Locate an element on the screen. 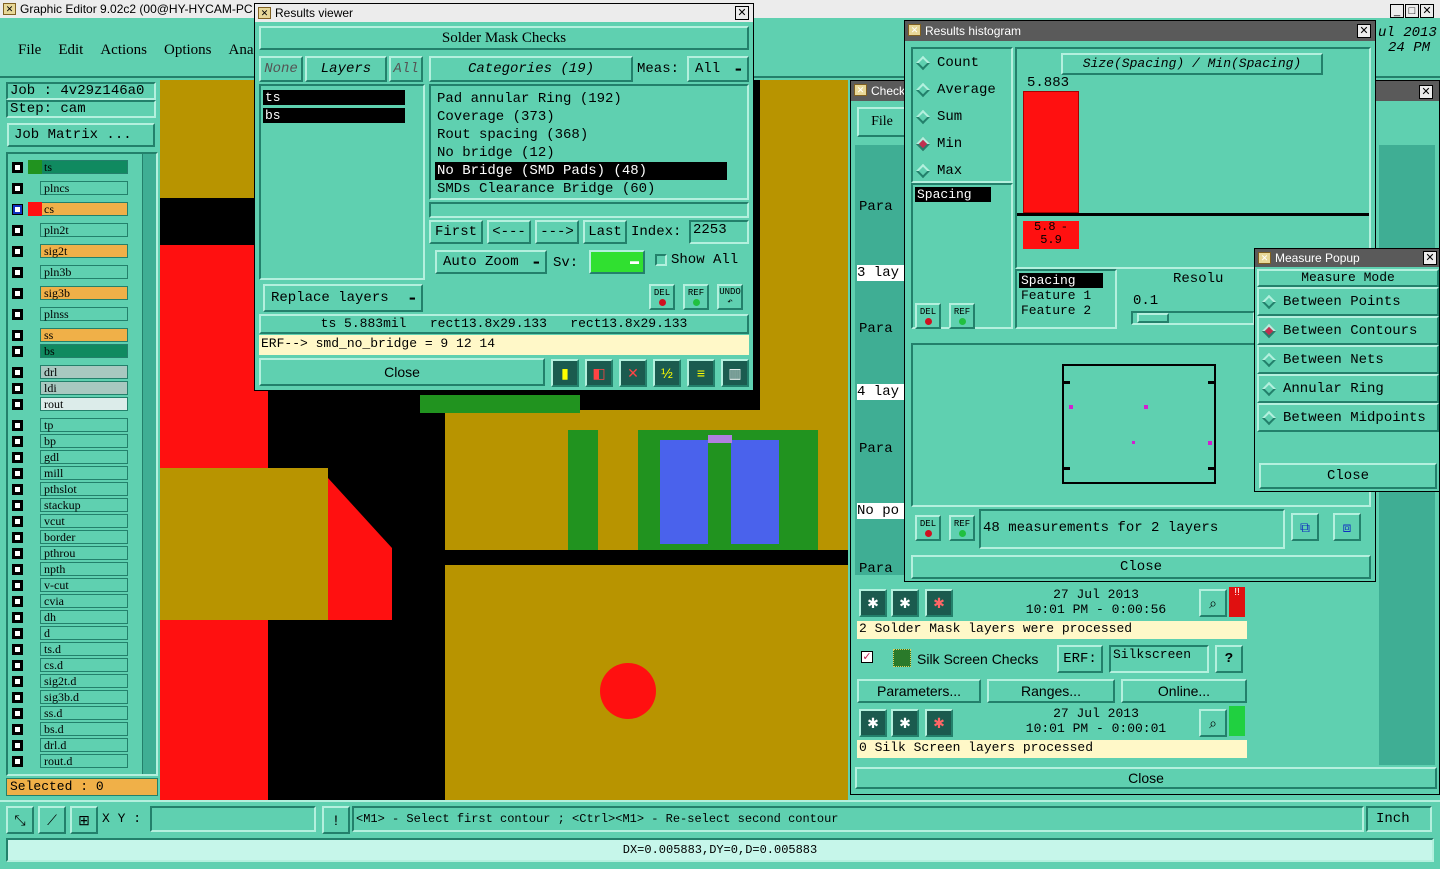  results-close-icon: ✕ is located at coordinates (742, 13).